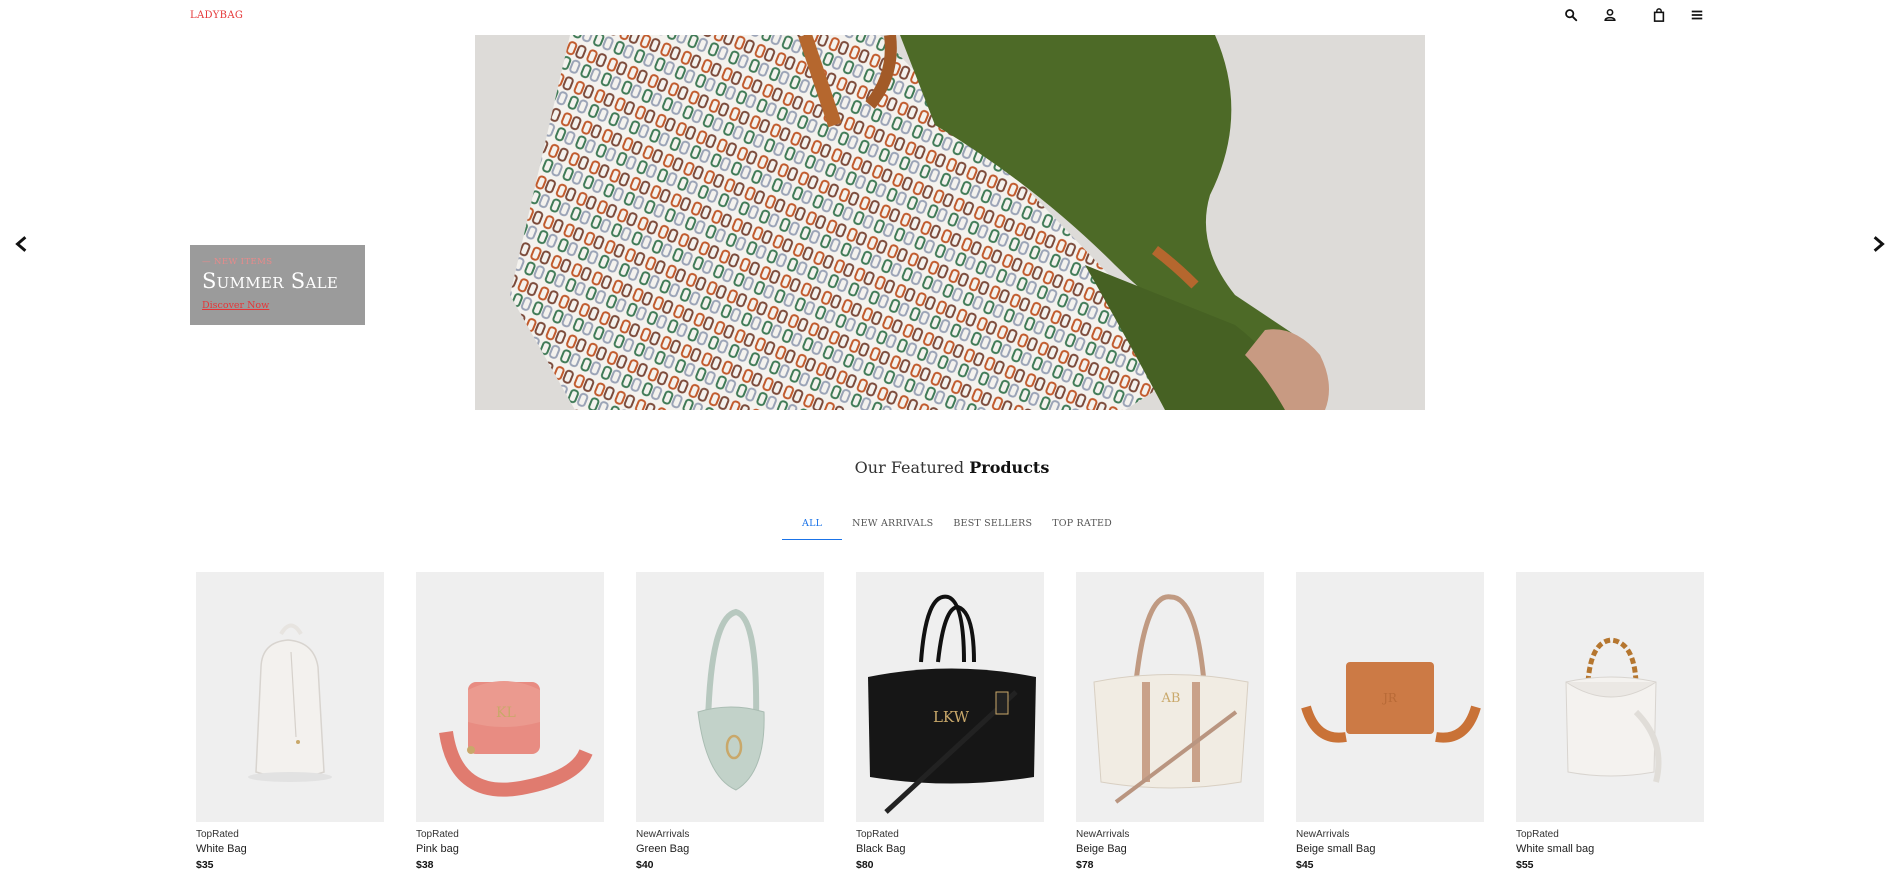 This screenshot has width=1904, height=886. I want to click on carousel-next-arrow, so click(1878, 244).